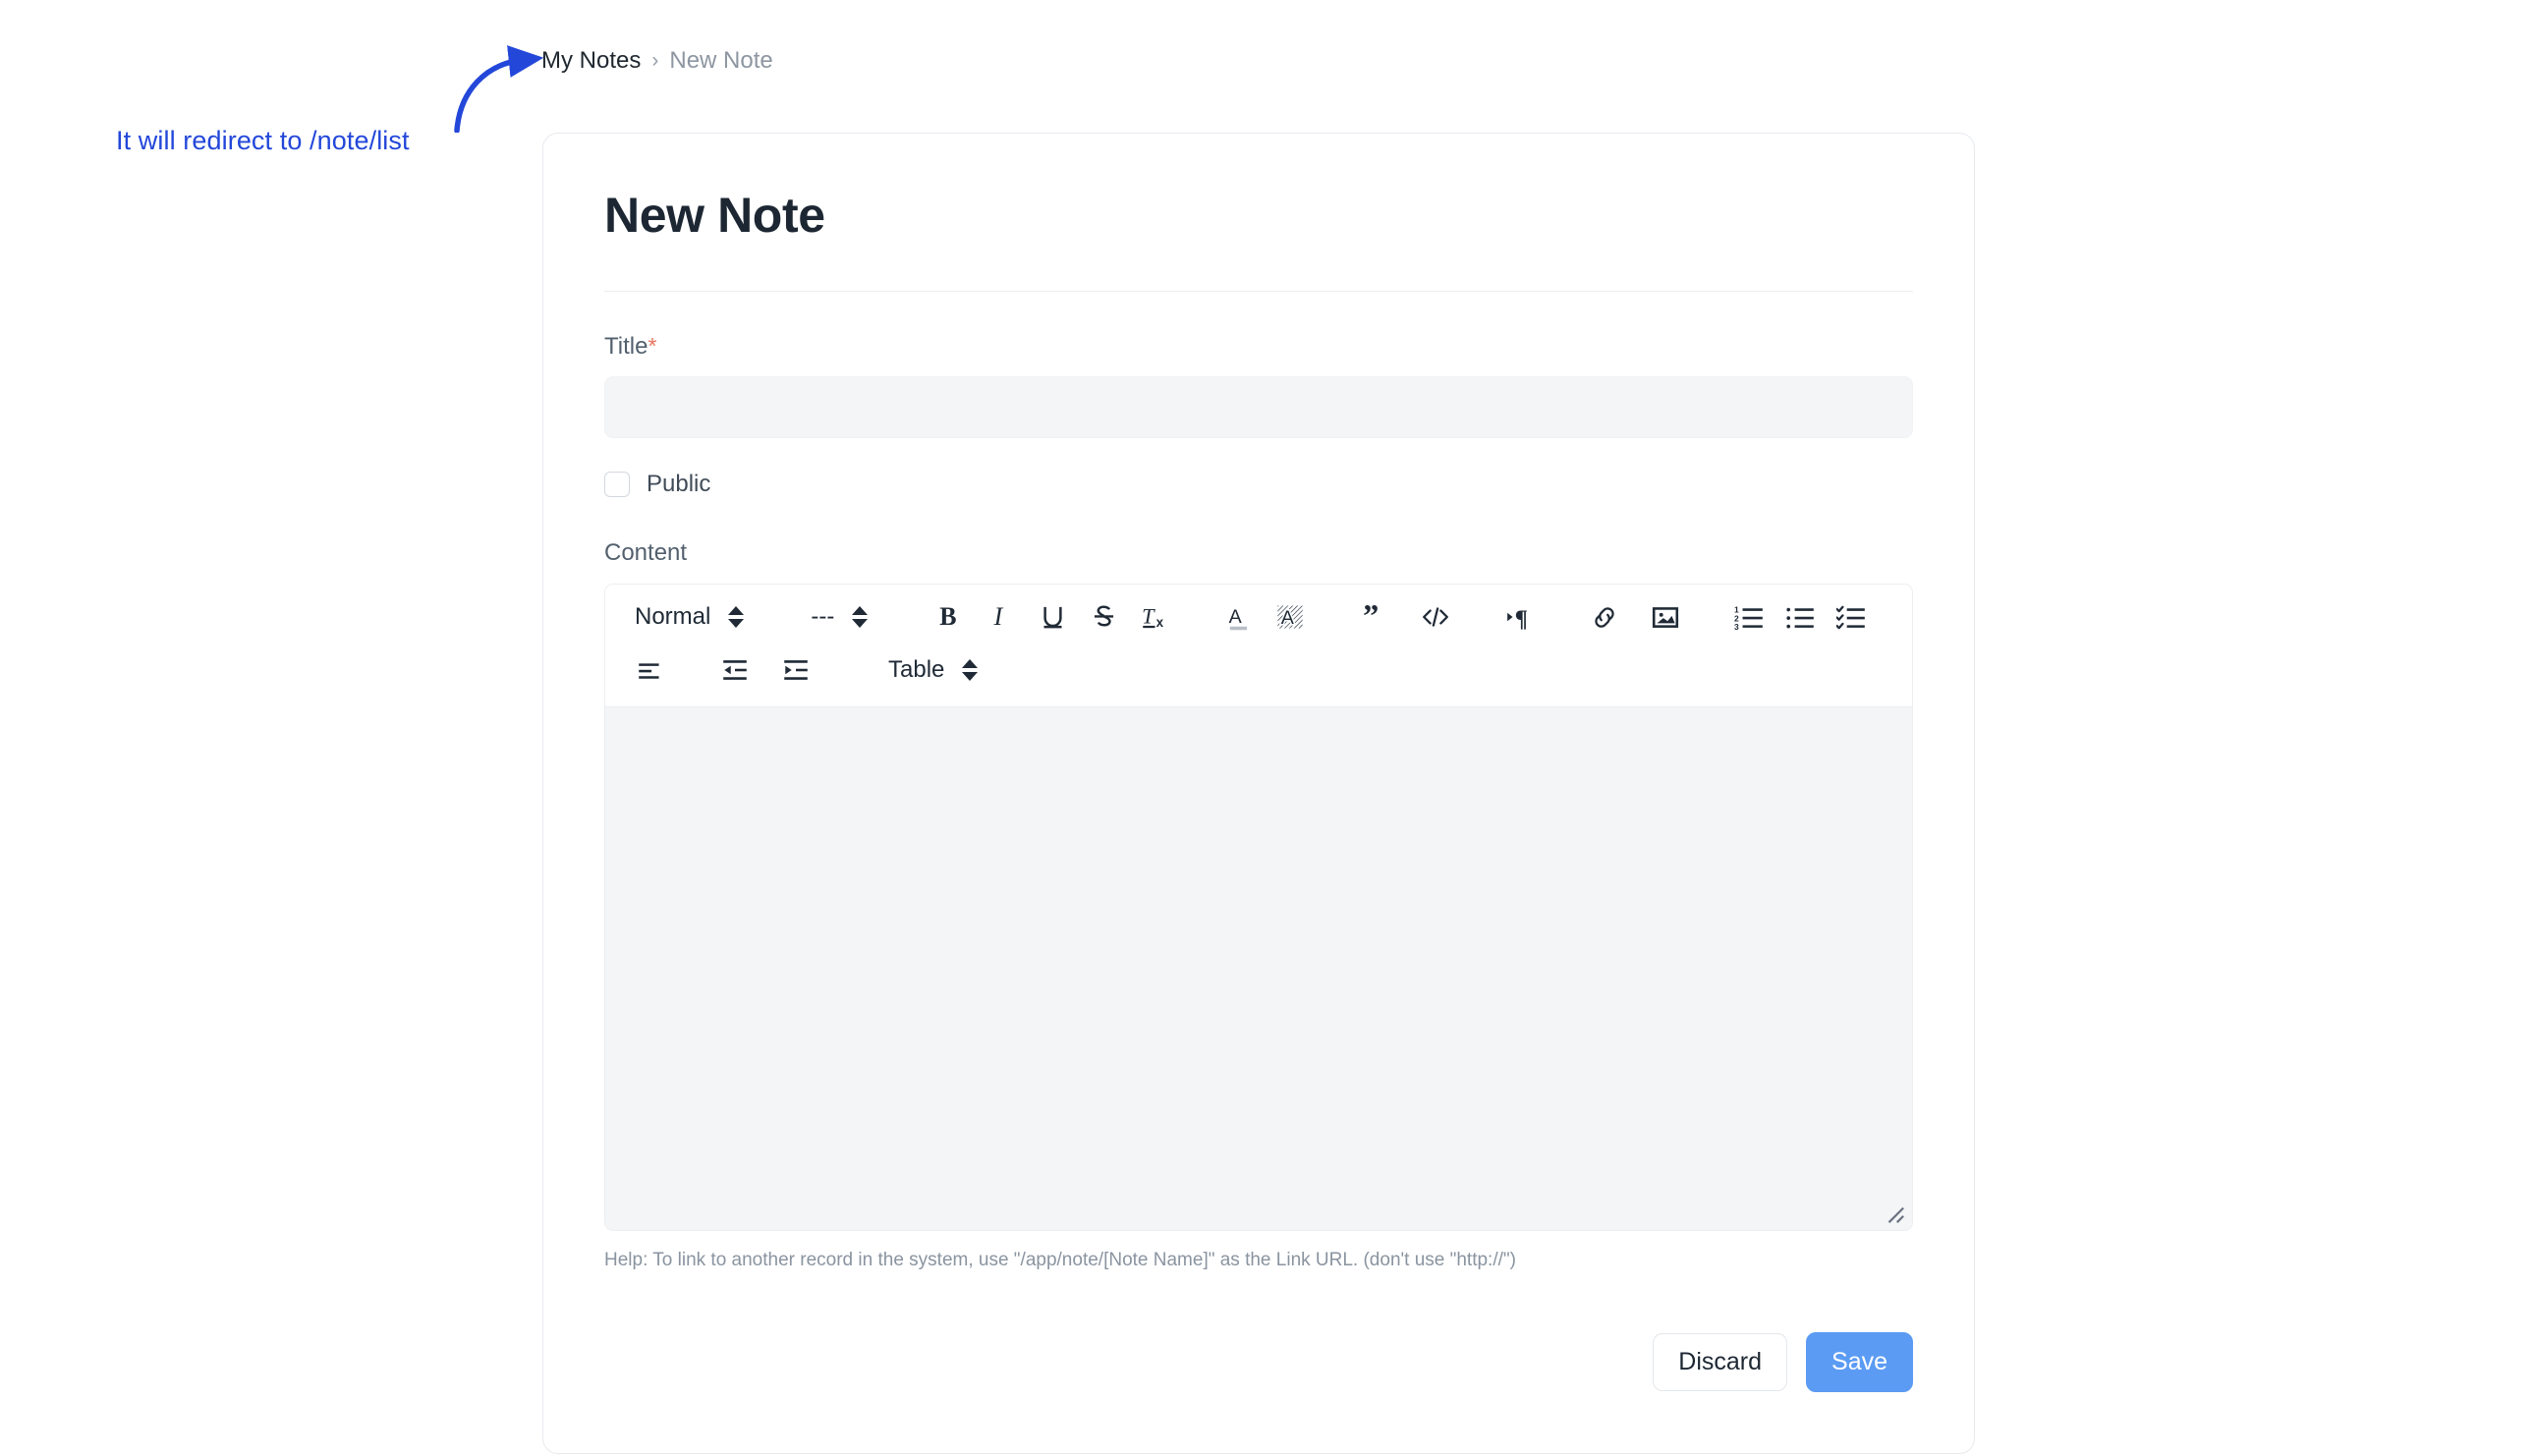  Describe the element at coordinates (651, 670) in the screenshot. I see `align-left-button` at that location.